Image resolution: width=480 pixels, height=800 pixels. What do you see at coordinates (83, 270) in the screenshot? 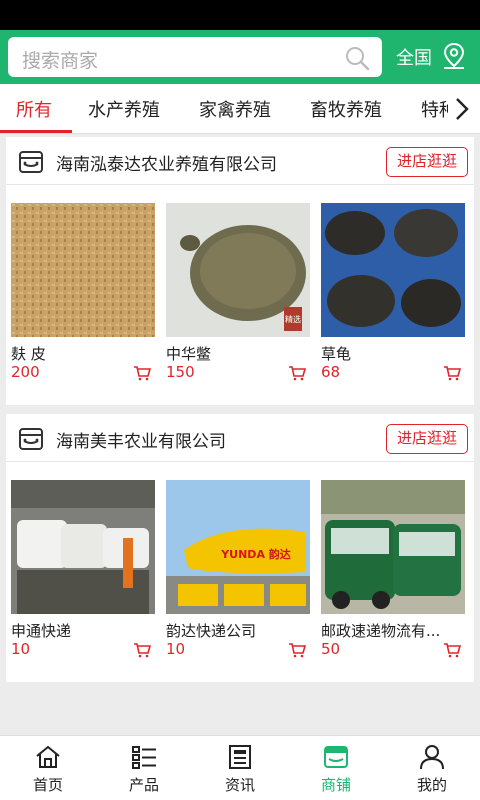
I see `product-image-bran` at bounding box center [83, 270].